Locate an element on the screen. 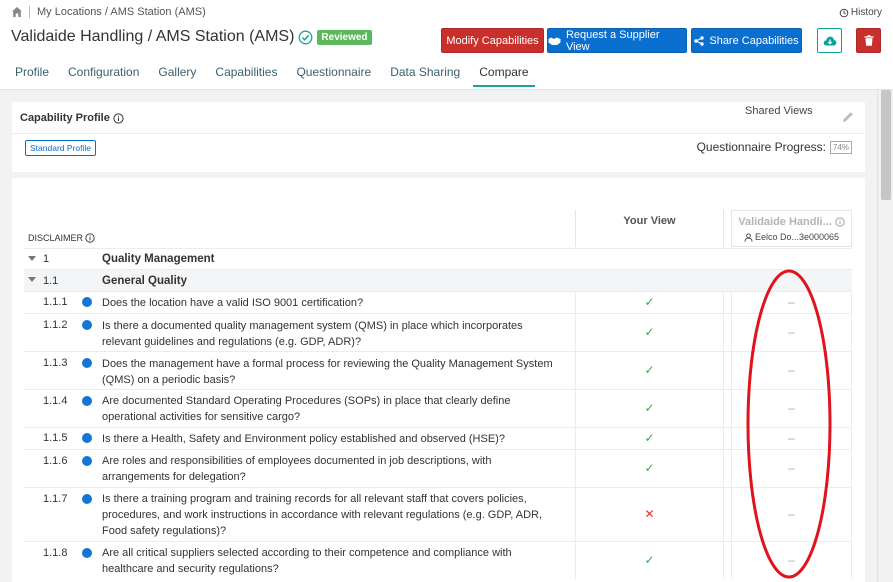  question-number: 1.1.8 is located at coordinates (55, 553).